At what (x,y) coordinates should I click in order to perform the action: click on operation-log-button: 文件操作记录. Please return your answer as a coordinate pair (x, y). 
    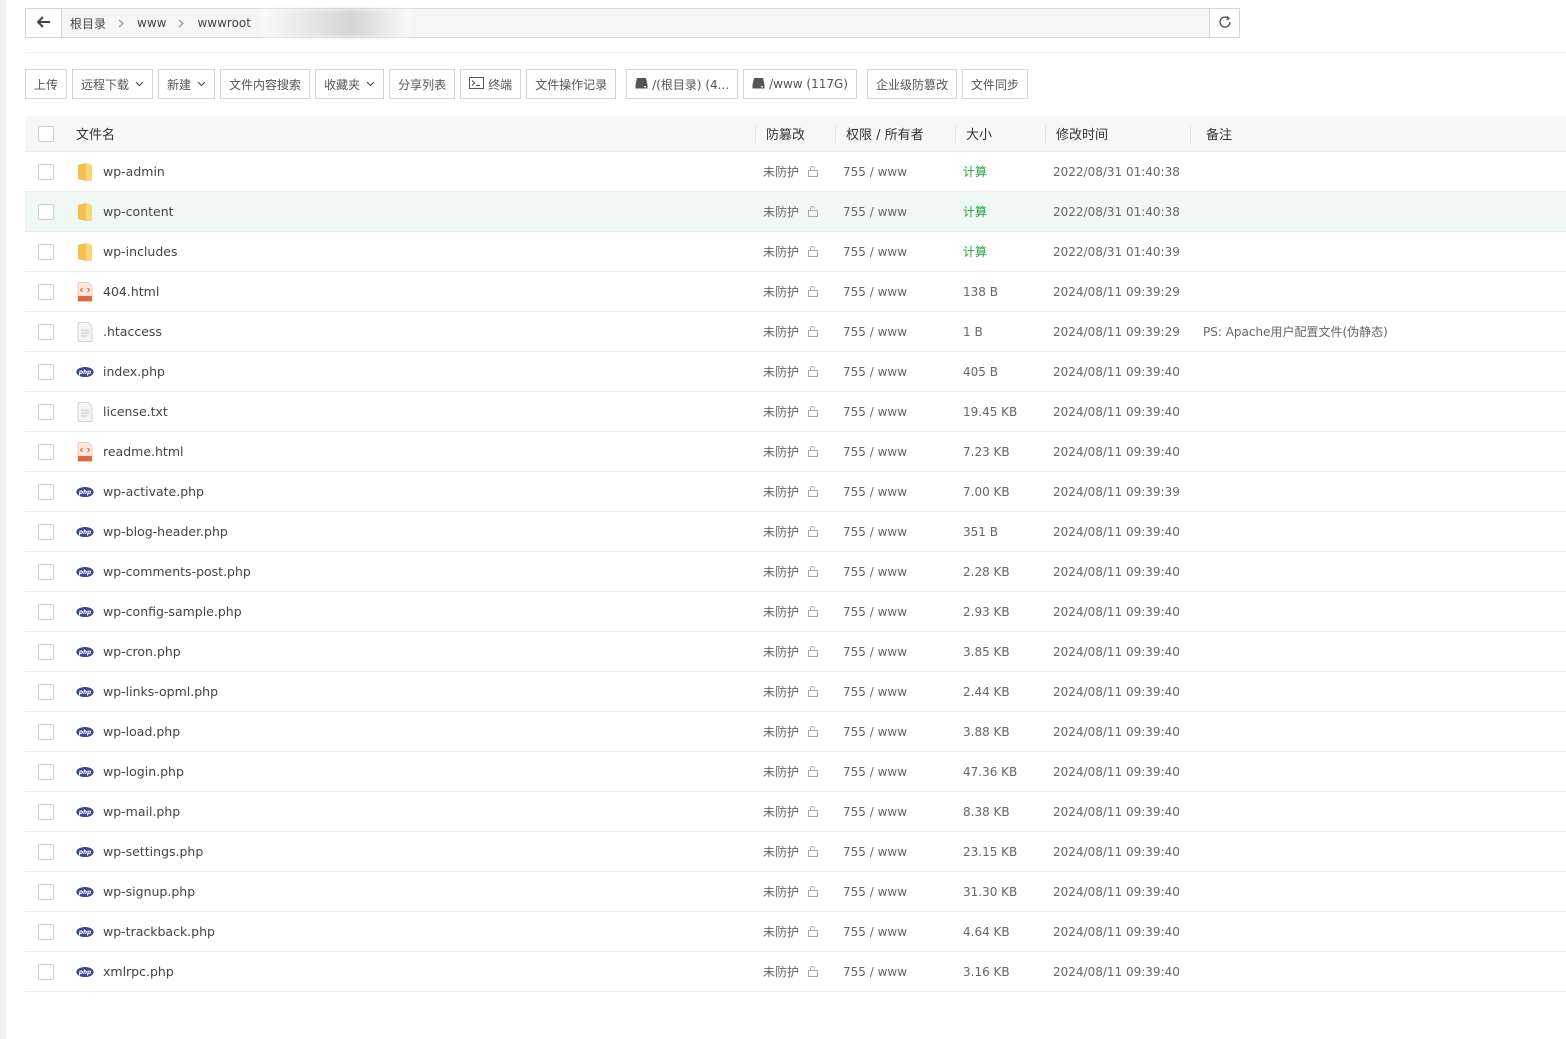
    Looking at the image, I should click on (571, 84).